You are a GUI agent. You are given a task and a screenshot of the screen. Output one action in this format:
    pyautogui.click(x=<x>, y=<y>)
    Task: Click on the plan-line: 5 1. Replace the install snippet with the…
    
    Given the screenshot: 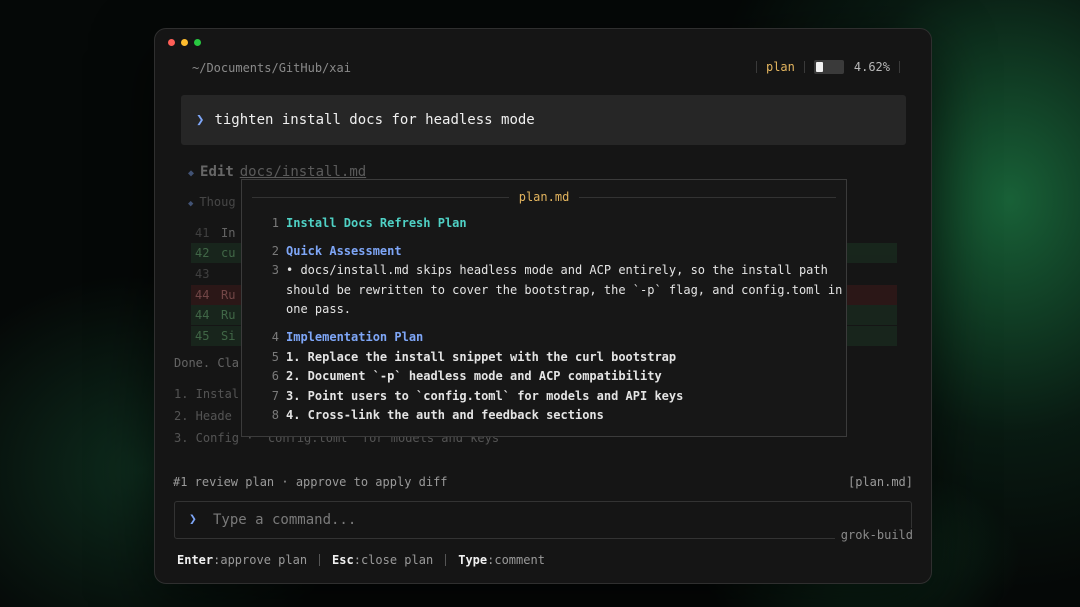 What is the action you would take?
    pyautogui.click(x=544, y=358)
    